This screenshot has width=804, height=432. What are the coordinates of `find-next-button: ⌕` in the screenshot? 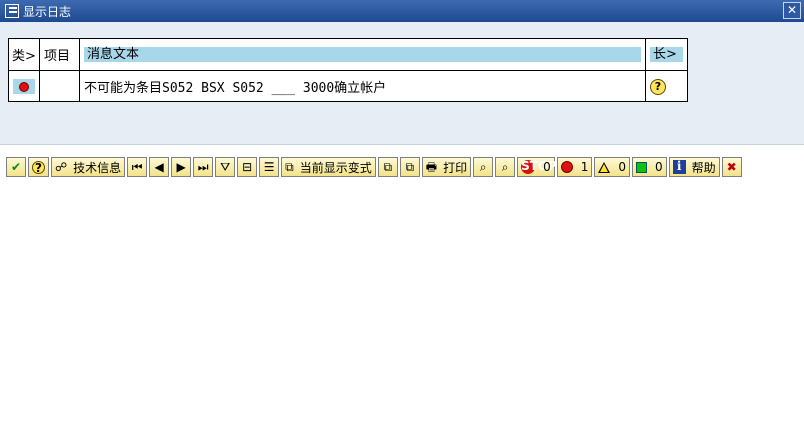 It's located at (505, 167).